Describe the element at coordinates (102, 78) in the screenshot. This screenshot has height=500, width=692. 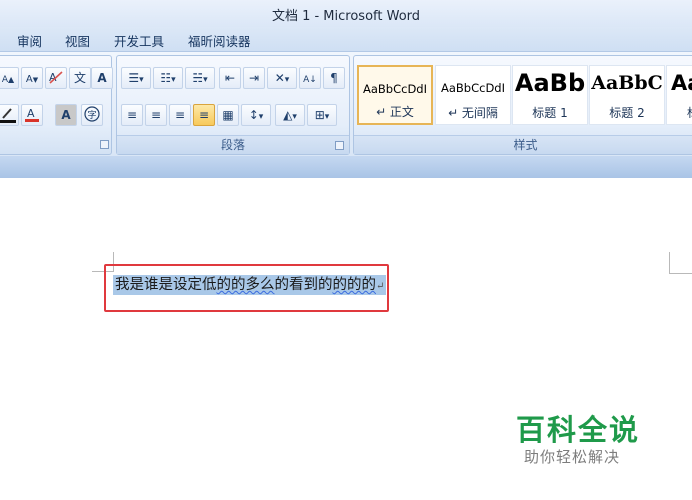
I see `char-border-icon: A` at that location.